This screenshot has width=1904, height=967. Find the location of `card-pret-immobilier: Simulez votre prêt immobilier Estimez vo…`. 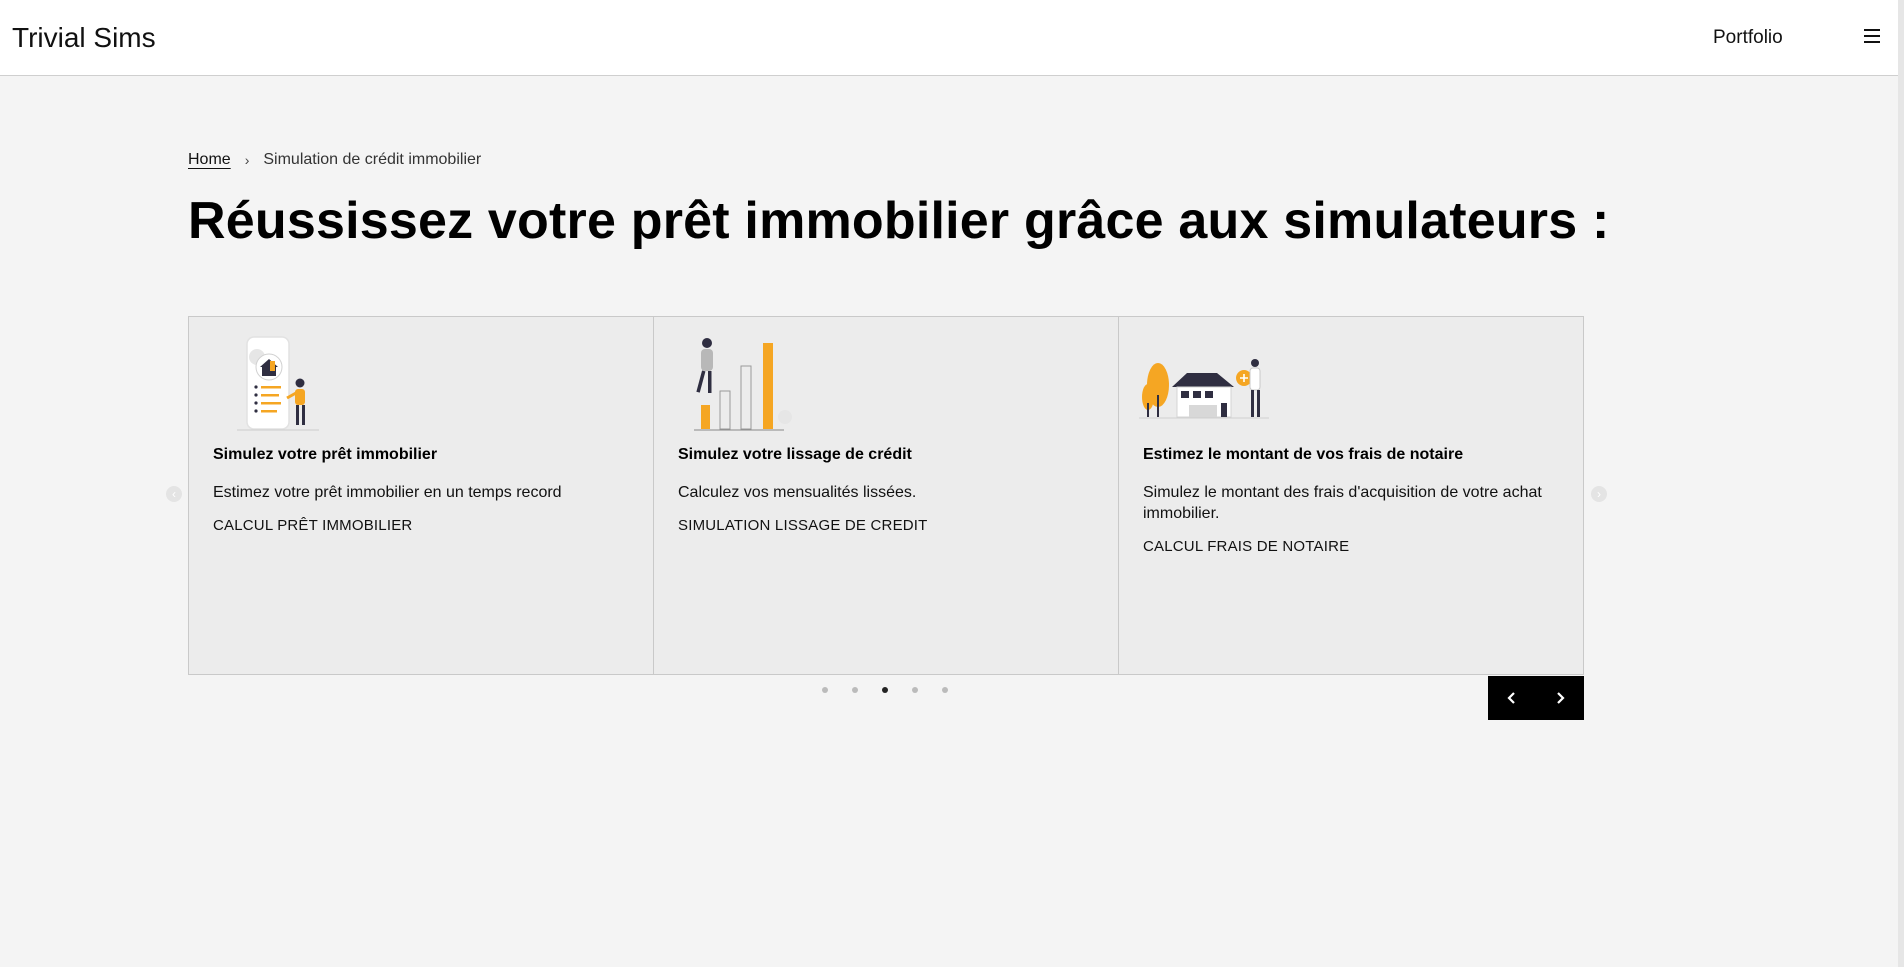

card-pret-immobilier: Simulez votre prêt immobilier Estimez vo… is located at coordinates (421, 495).